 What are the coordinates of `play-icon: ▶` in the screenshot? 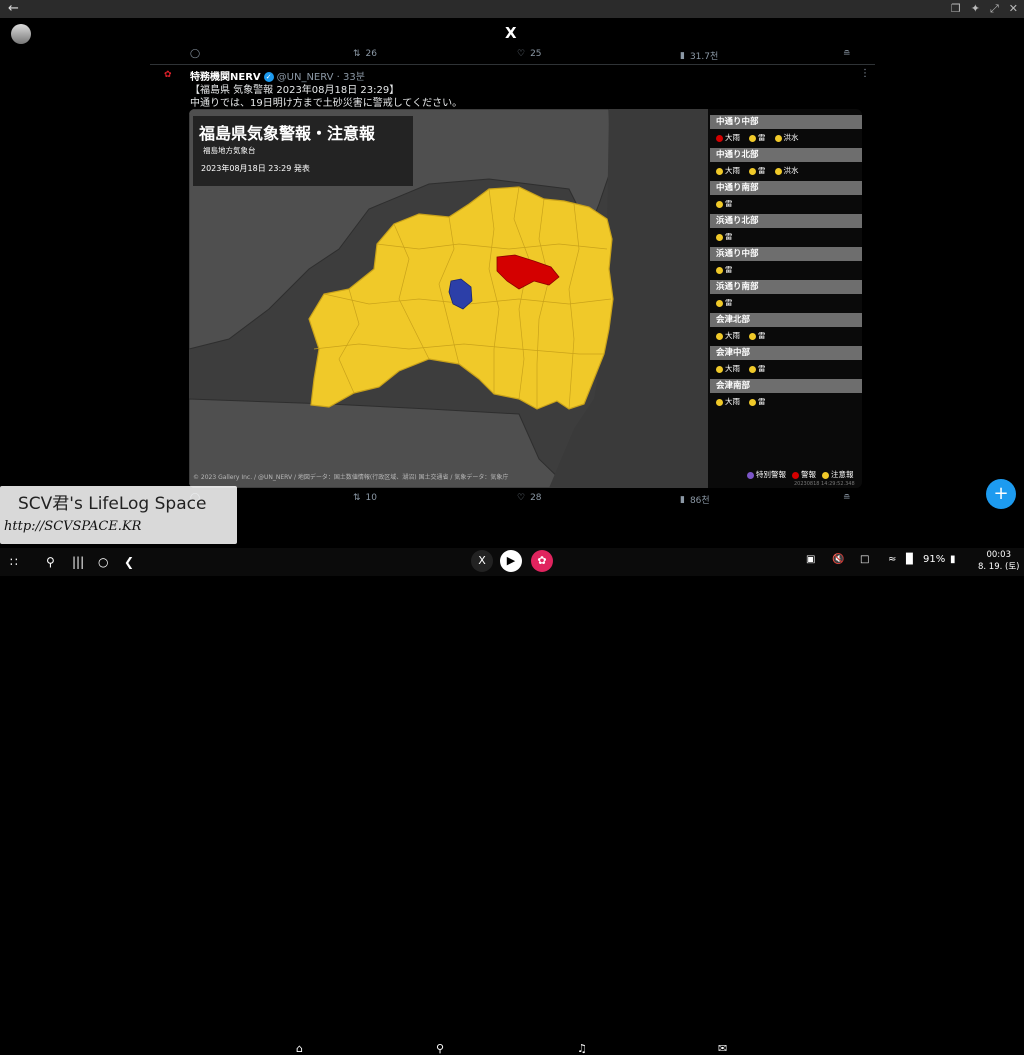 It's located at (511, 561).